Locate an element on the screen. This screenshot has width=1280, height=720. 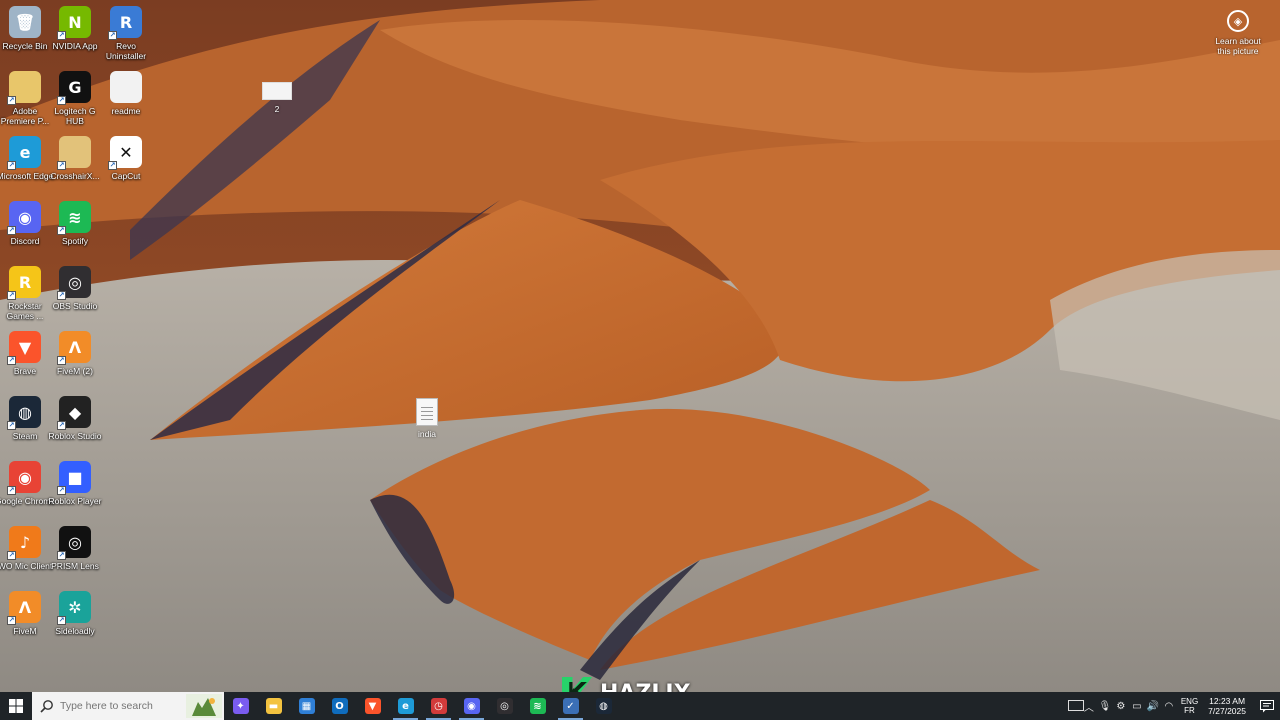
clock-date: 7/27/2025 is located at coordinates (1227, 711).